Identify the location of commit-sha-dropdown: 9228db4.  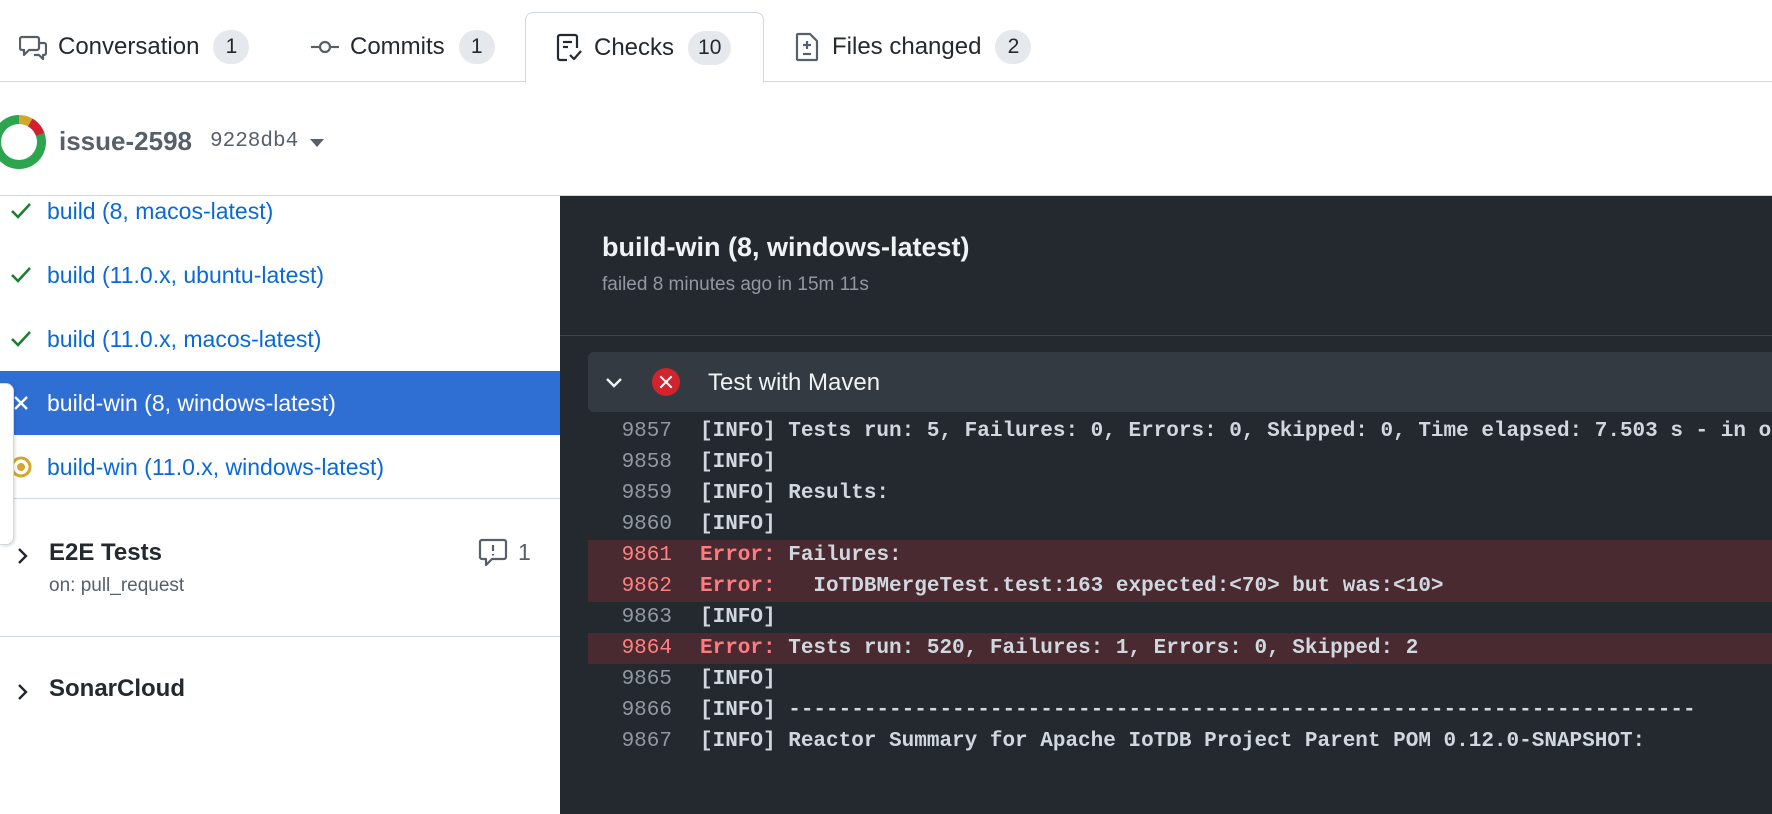
(254, 141).